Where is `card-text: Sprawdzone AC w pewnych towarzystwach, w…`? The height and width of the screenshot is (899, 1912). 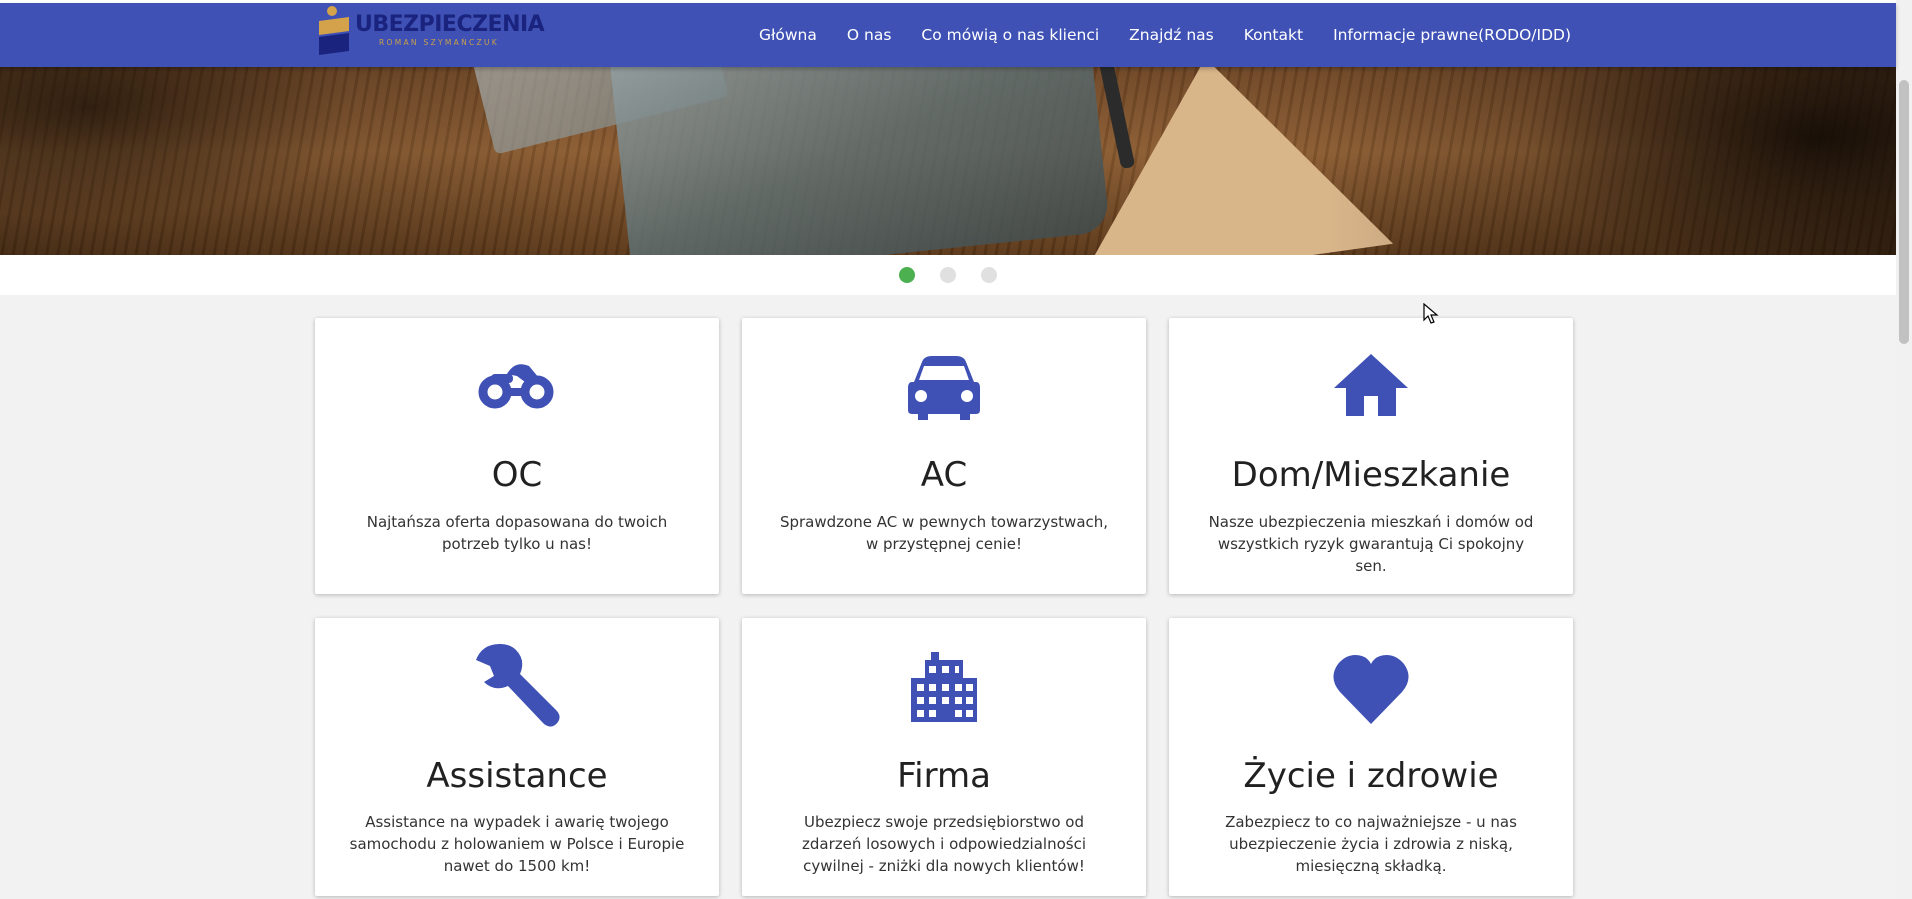 card-text: Sprawdzone AC w pewnych towarzystwach, w… is located at coordinates (944, 533).